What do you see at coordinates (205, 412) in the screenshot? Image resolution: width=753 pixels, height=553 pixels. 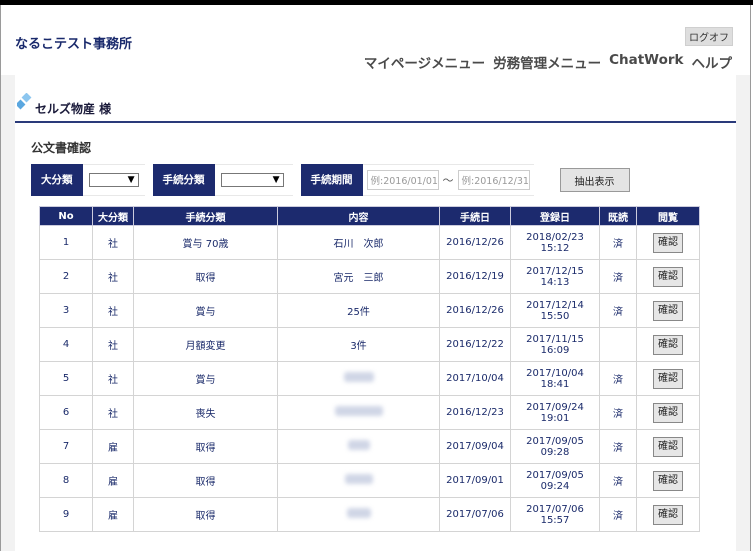 I see `cell-procedure: 喪失` at bounding box center [205, 412].